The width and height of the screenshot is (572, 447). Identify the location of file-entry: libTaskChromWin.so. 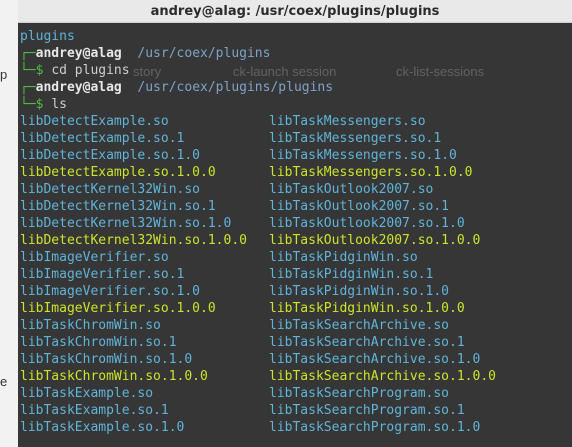
(90, 325).